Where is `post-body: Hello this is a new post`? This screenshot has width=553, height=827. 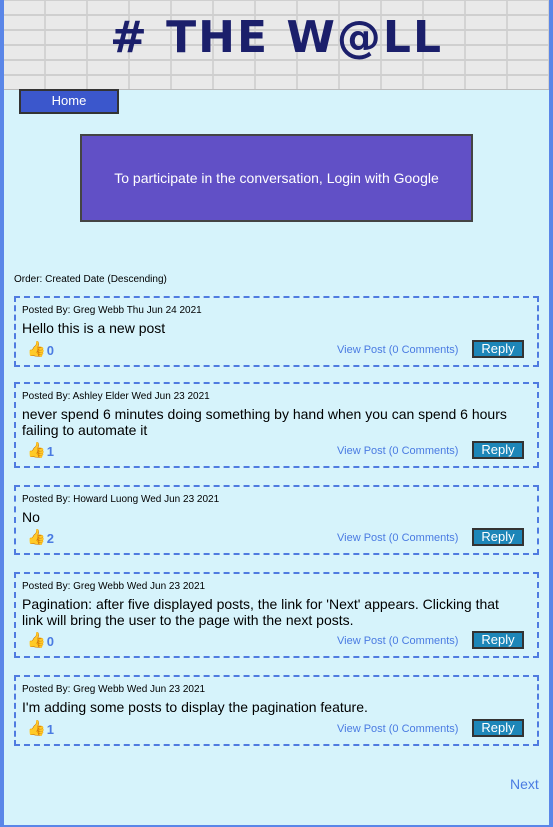 post-body: Hello this is a new post is located at coordinates (94, 328).